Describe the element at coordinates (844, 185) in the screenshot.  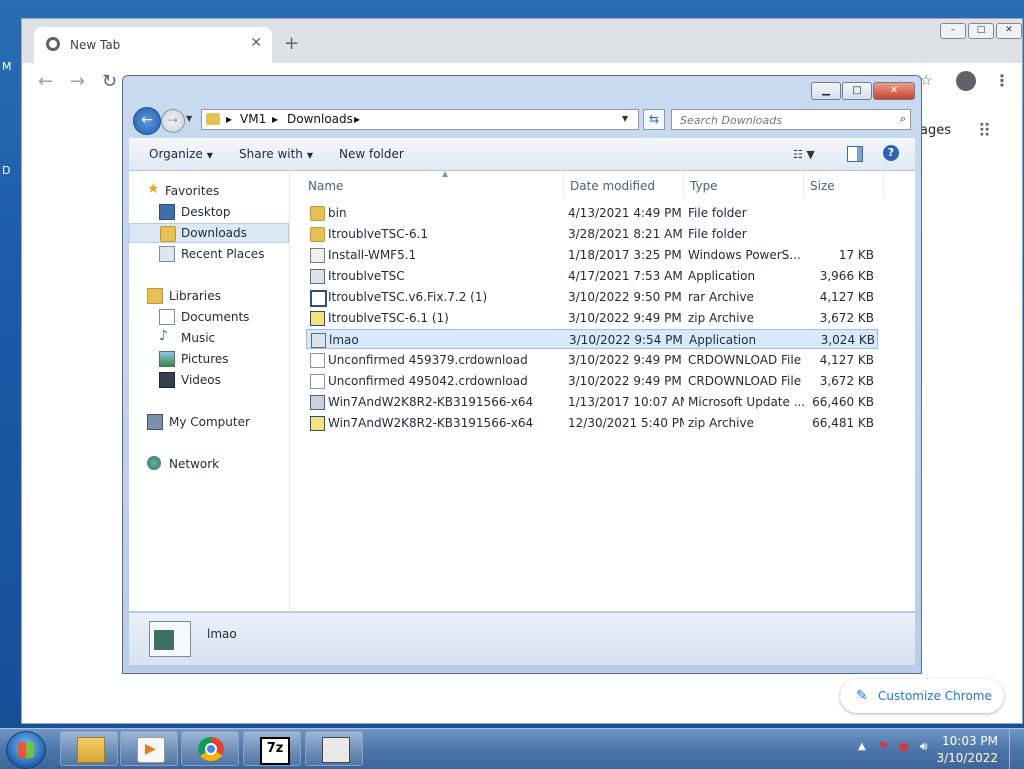
I see `column-header-size: Size` at that location.